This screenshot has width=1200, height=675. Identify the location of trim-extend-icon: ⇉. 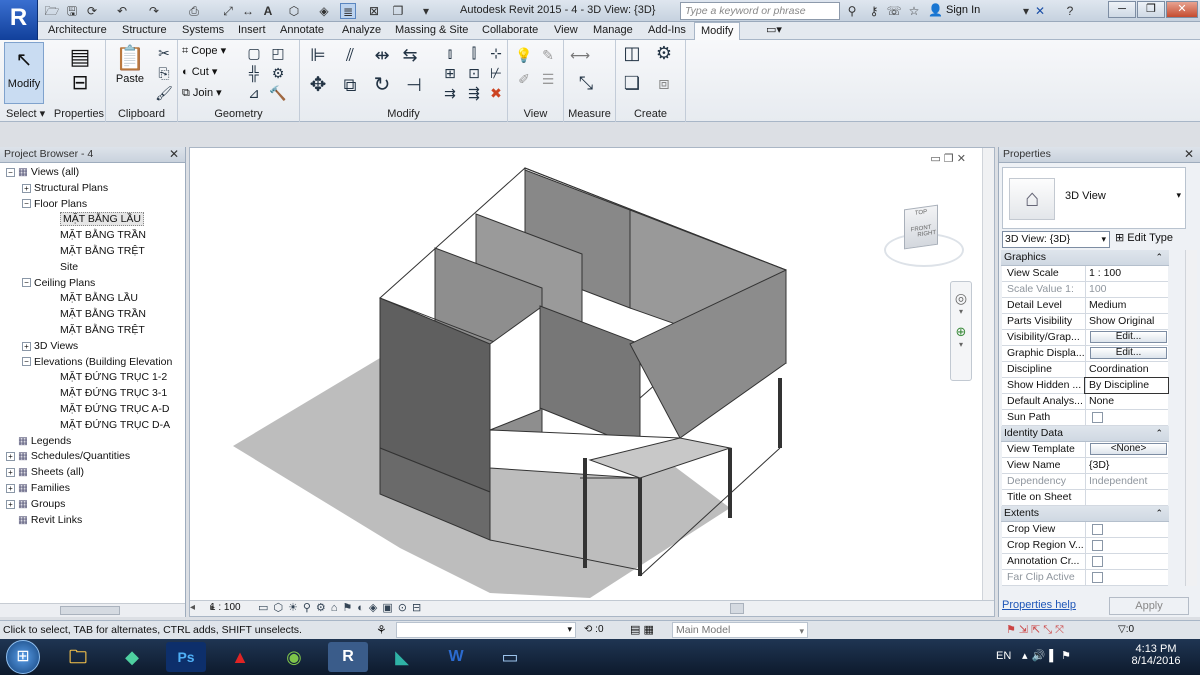
(450, 93).